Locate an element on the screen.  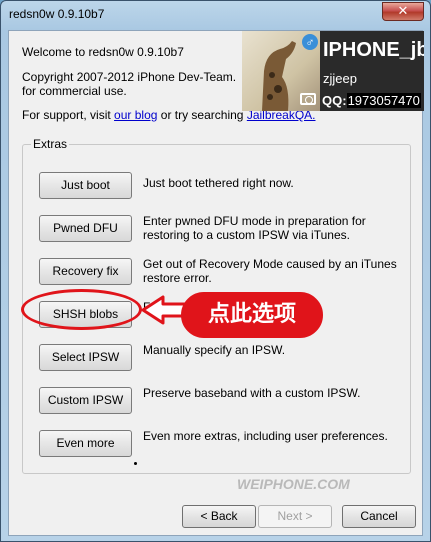
copyright-line-2: for commercial use. is located at coordinates (74, 91).